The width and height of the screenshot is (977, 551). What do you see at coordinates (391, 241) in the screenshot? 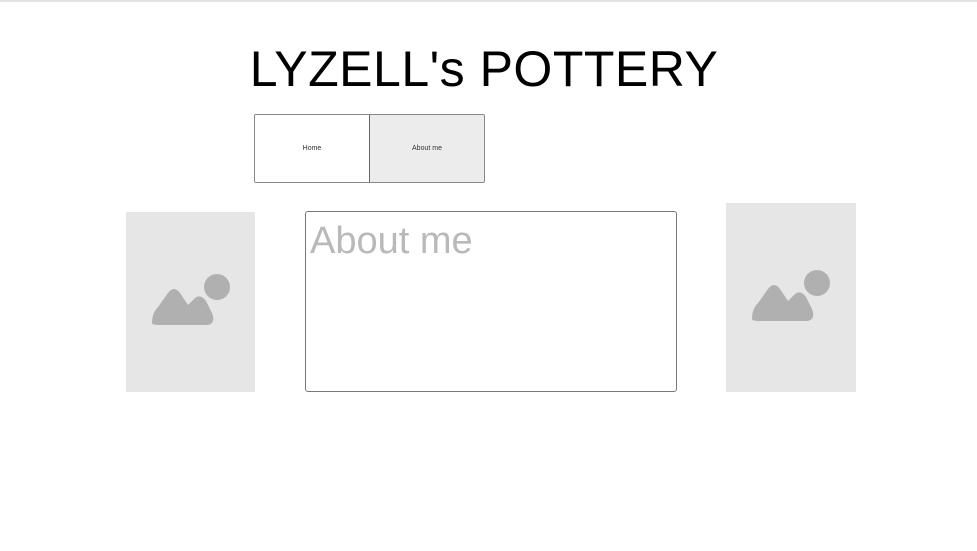
I see `about-heading: About me` at bounding box center [391, 241].